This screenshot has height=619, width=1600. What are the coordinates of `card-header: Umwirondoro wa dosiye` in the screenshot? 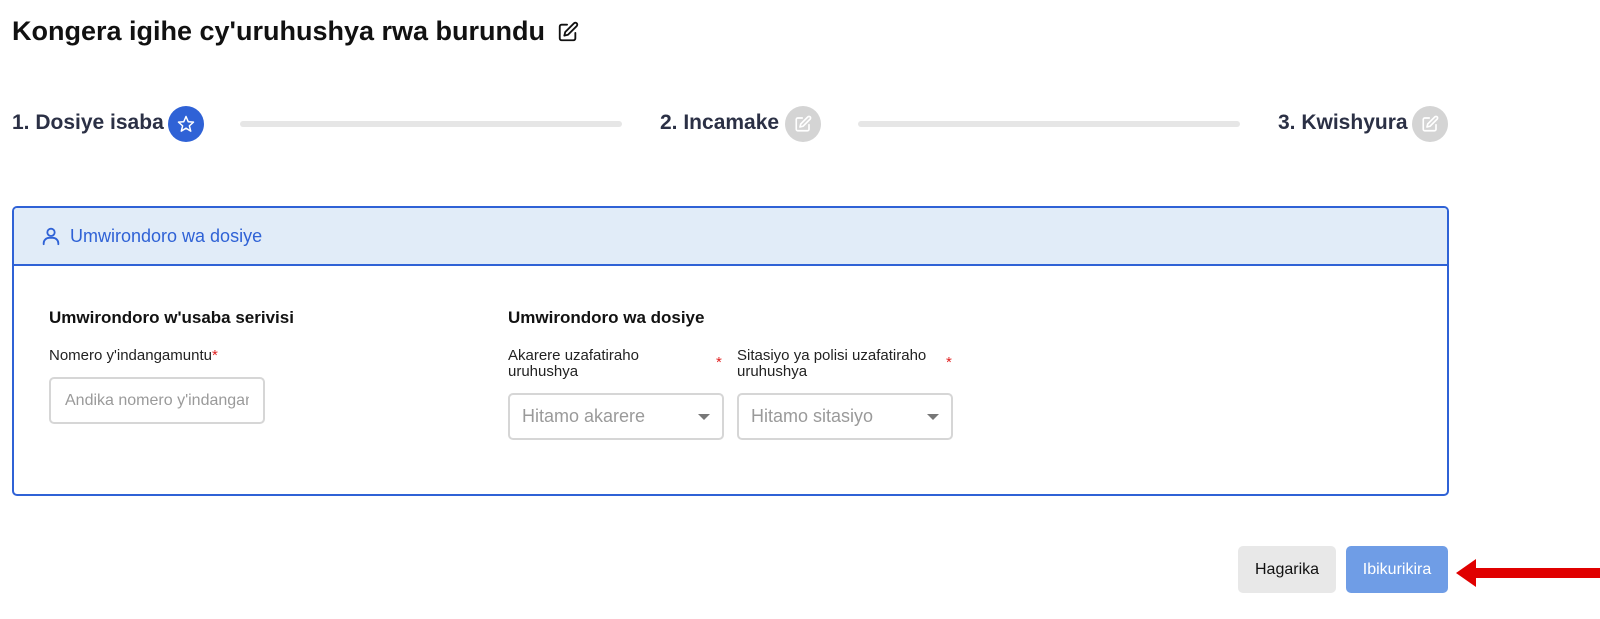 It's located at (730, 237).